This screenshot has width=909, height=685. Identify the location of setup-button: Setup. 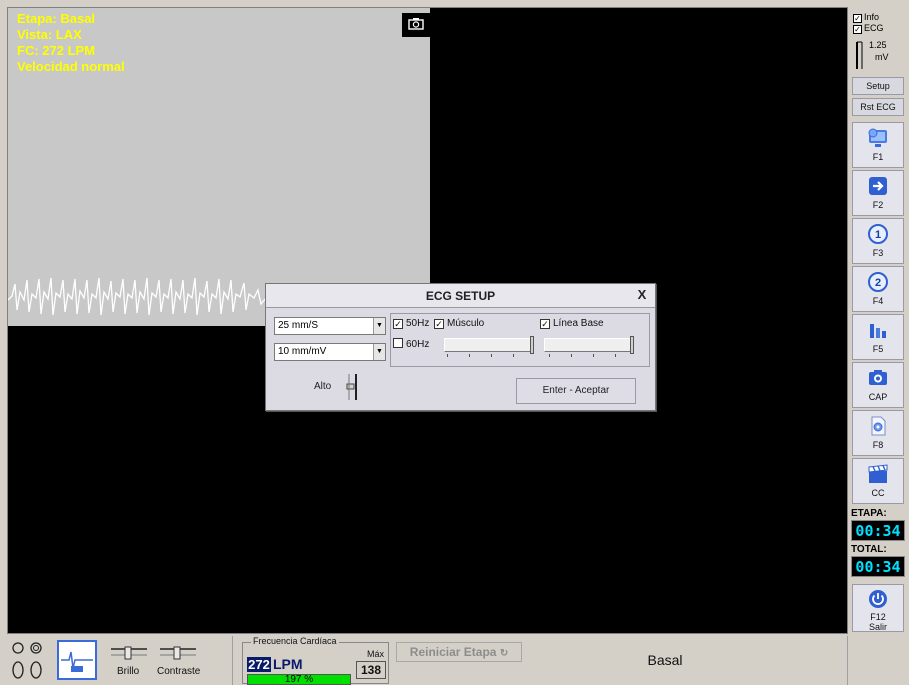
(878, 86).